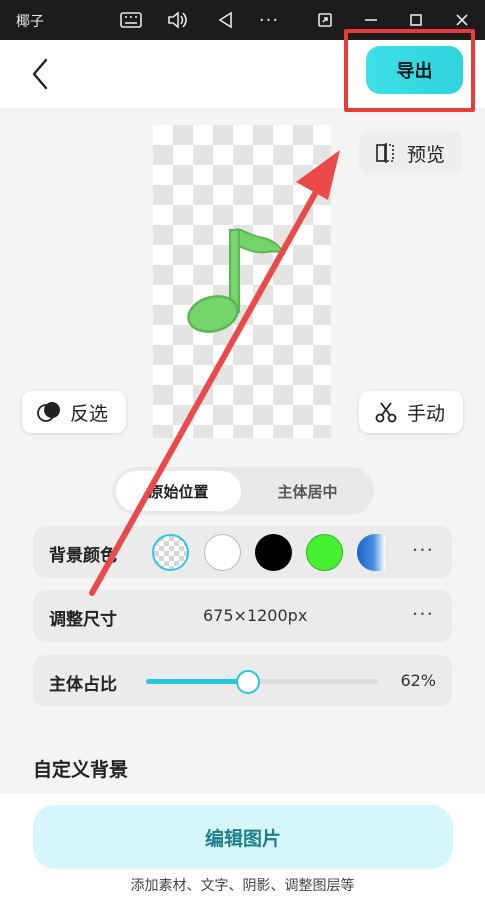 Image resolution: width=485 pixels, height=903 pixels. What do you see at coordinates (83, 620) in the screenshot?
I see `resize-label: 调整尺寸` at bounding box center [83, 620].